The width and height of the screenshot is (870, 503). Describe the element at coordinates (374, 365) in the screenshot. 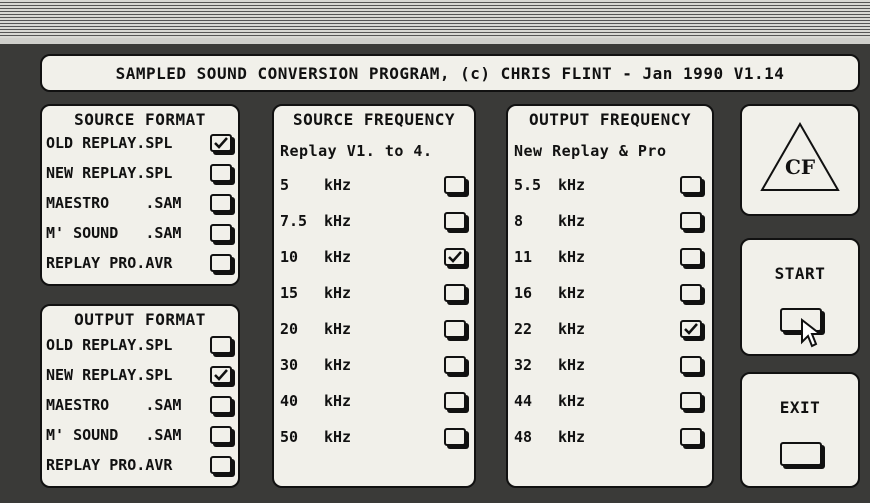

I see `source-frequency-row: 30 kHz` at that location.